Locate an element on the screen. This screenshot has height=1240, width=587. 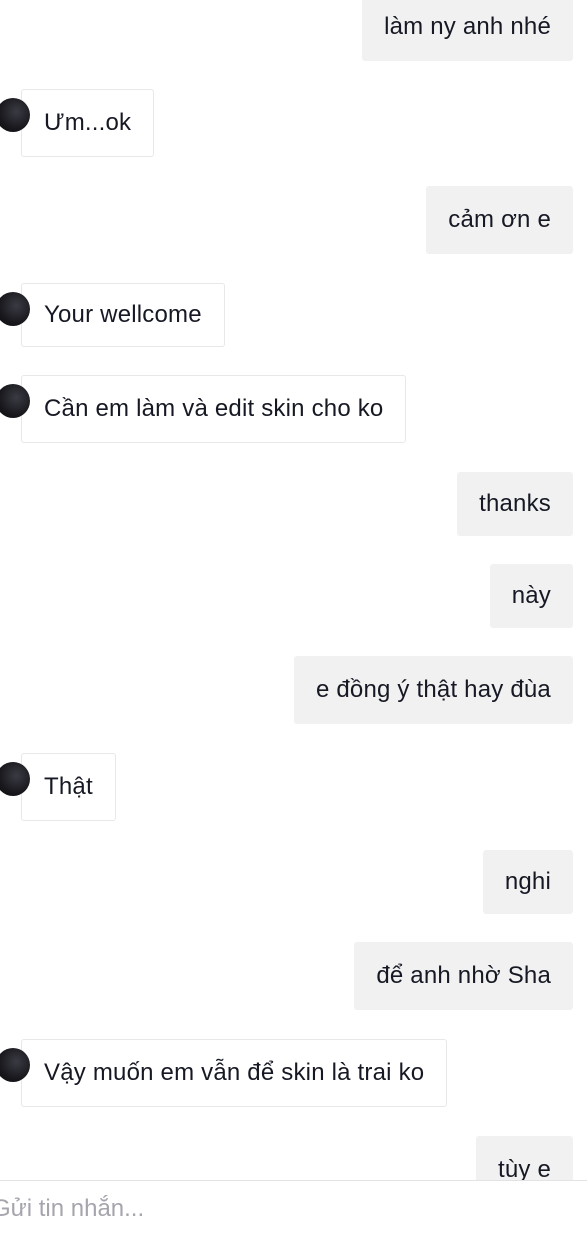
sent-message-bubble: thanks is located at coordinates (515, 504).